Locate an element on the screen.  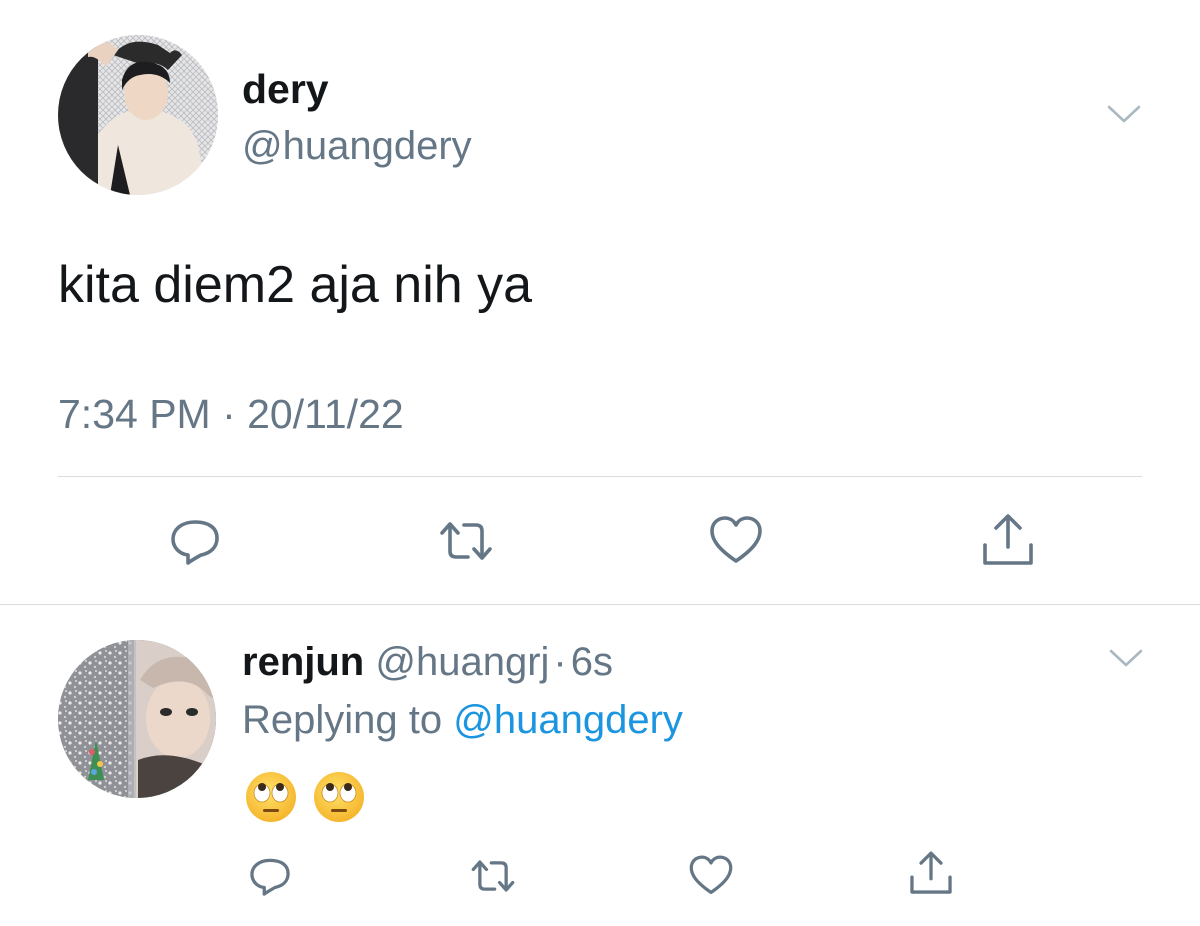
tweet-age: 6s is located at coordinates (592, 662).